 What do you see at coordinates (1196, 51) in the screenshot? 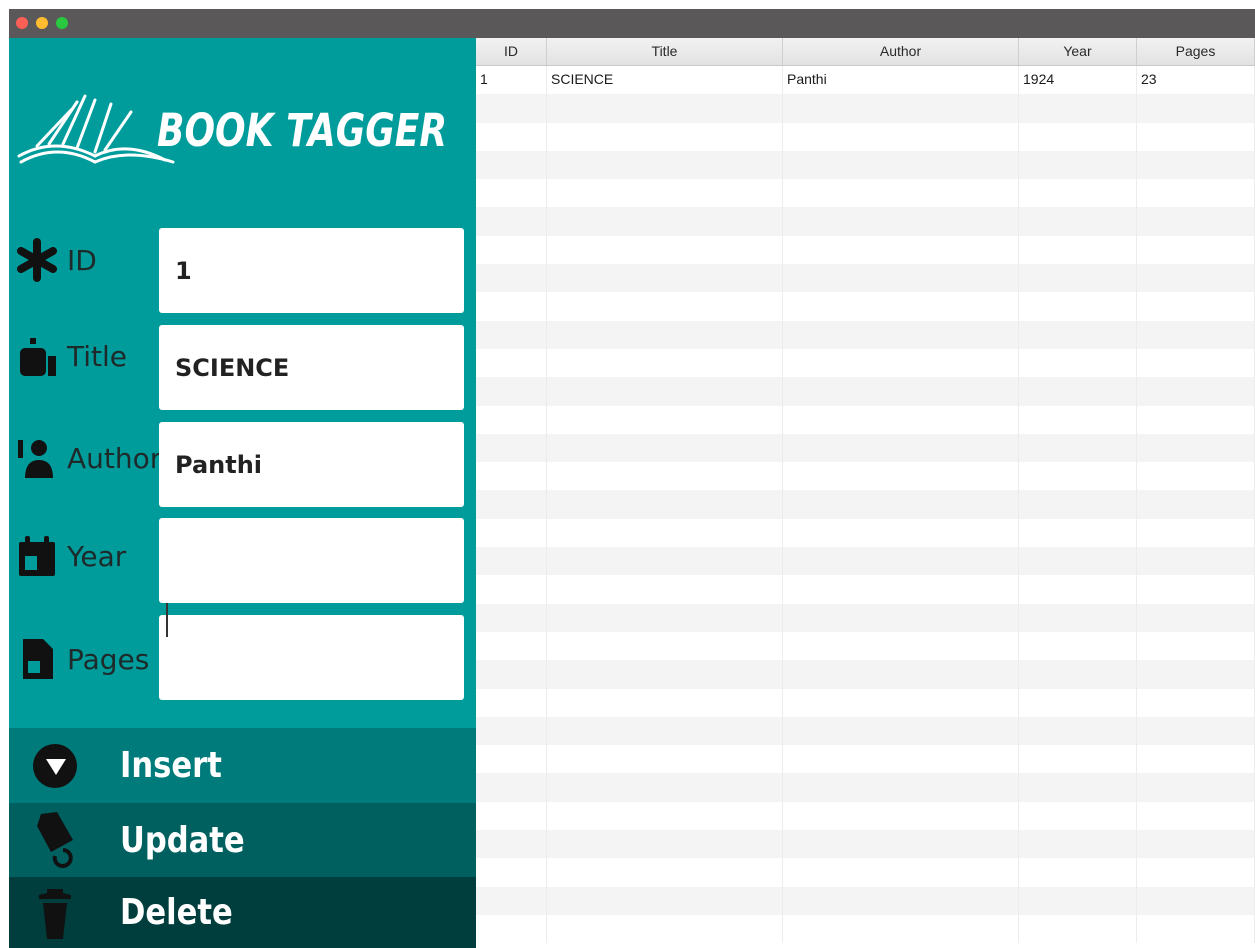
I see `column-header-pages: Pages` at bounding box center [1196, 51].